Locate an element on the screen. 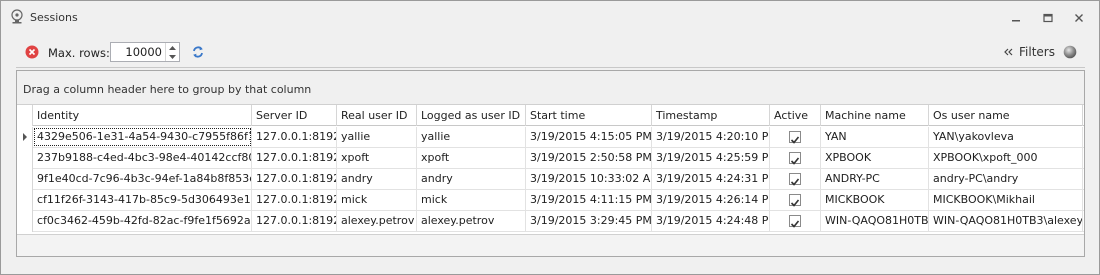 The image size is (1100, 275). chevron-up-icon is located at coordinates (172, 47).